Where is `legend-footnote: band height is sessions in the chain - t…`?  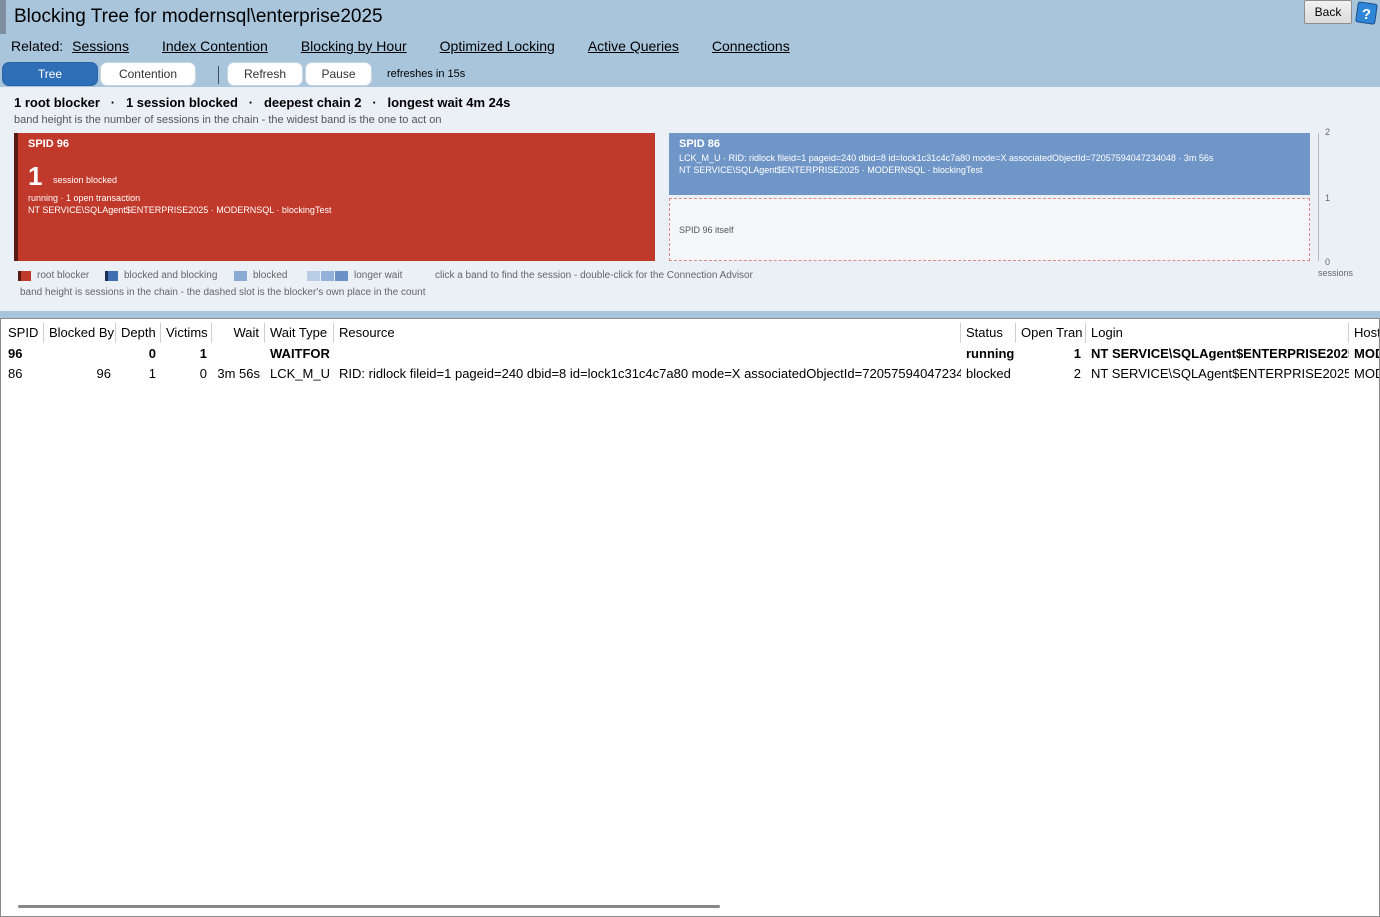 legend-footnote: band height is sessions in the chain - t… is located at coordinates (223, 292).